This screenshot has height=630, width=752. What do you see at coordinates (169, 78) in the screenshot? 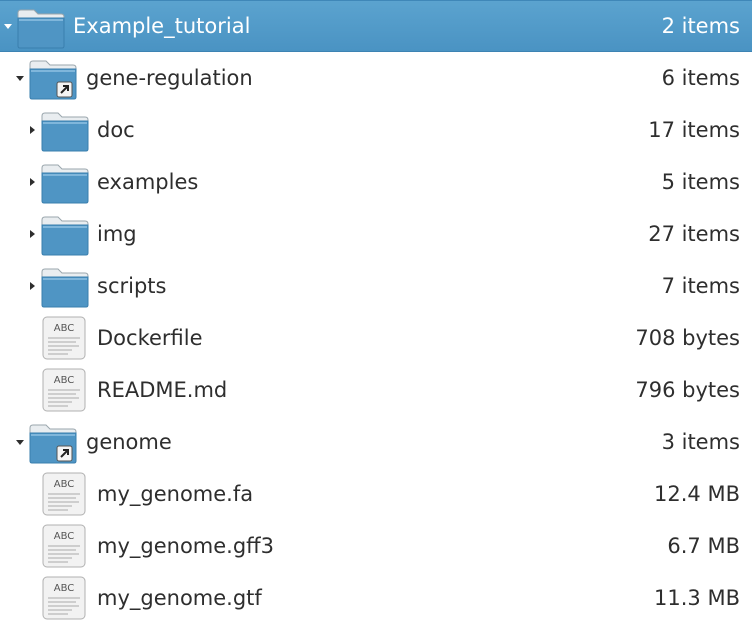
I see `item-name: gene-regulation` at bounding box center [169, 78].